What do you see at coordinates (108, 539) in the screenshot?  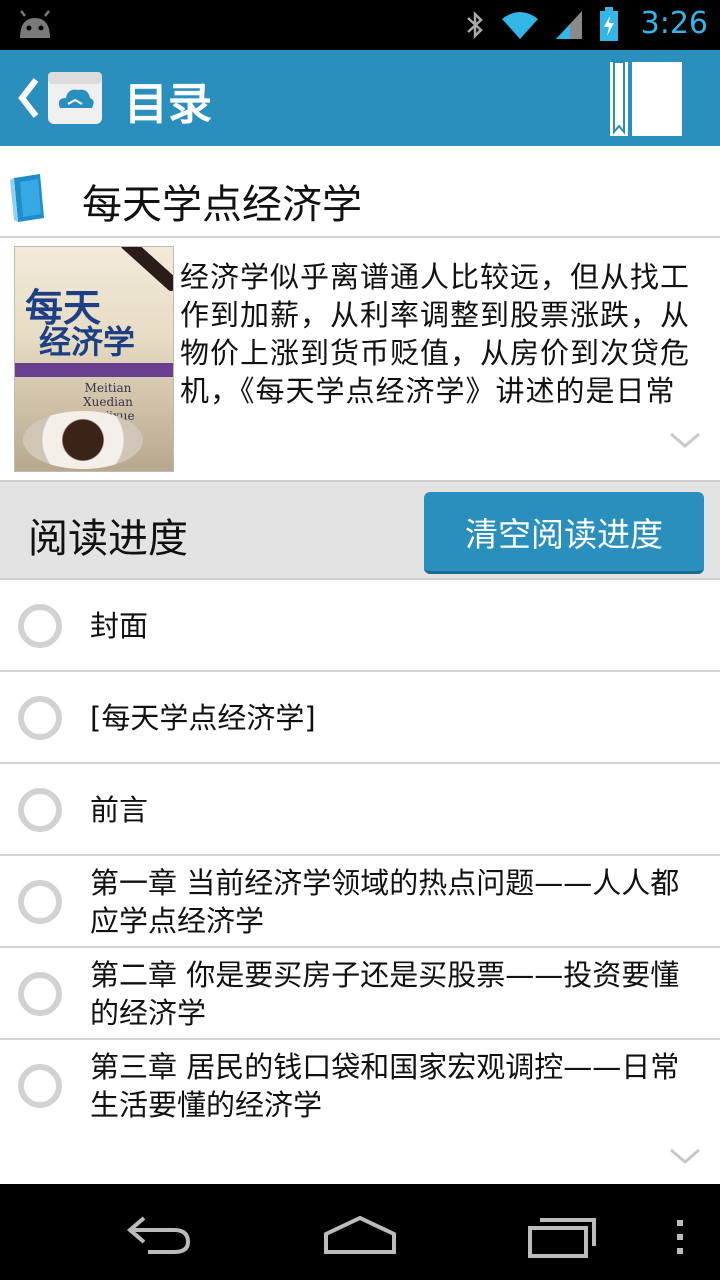 I see `reading-progress-label: 阅读进度` at bounding box center [108, 539].